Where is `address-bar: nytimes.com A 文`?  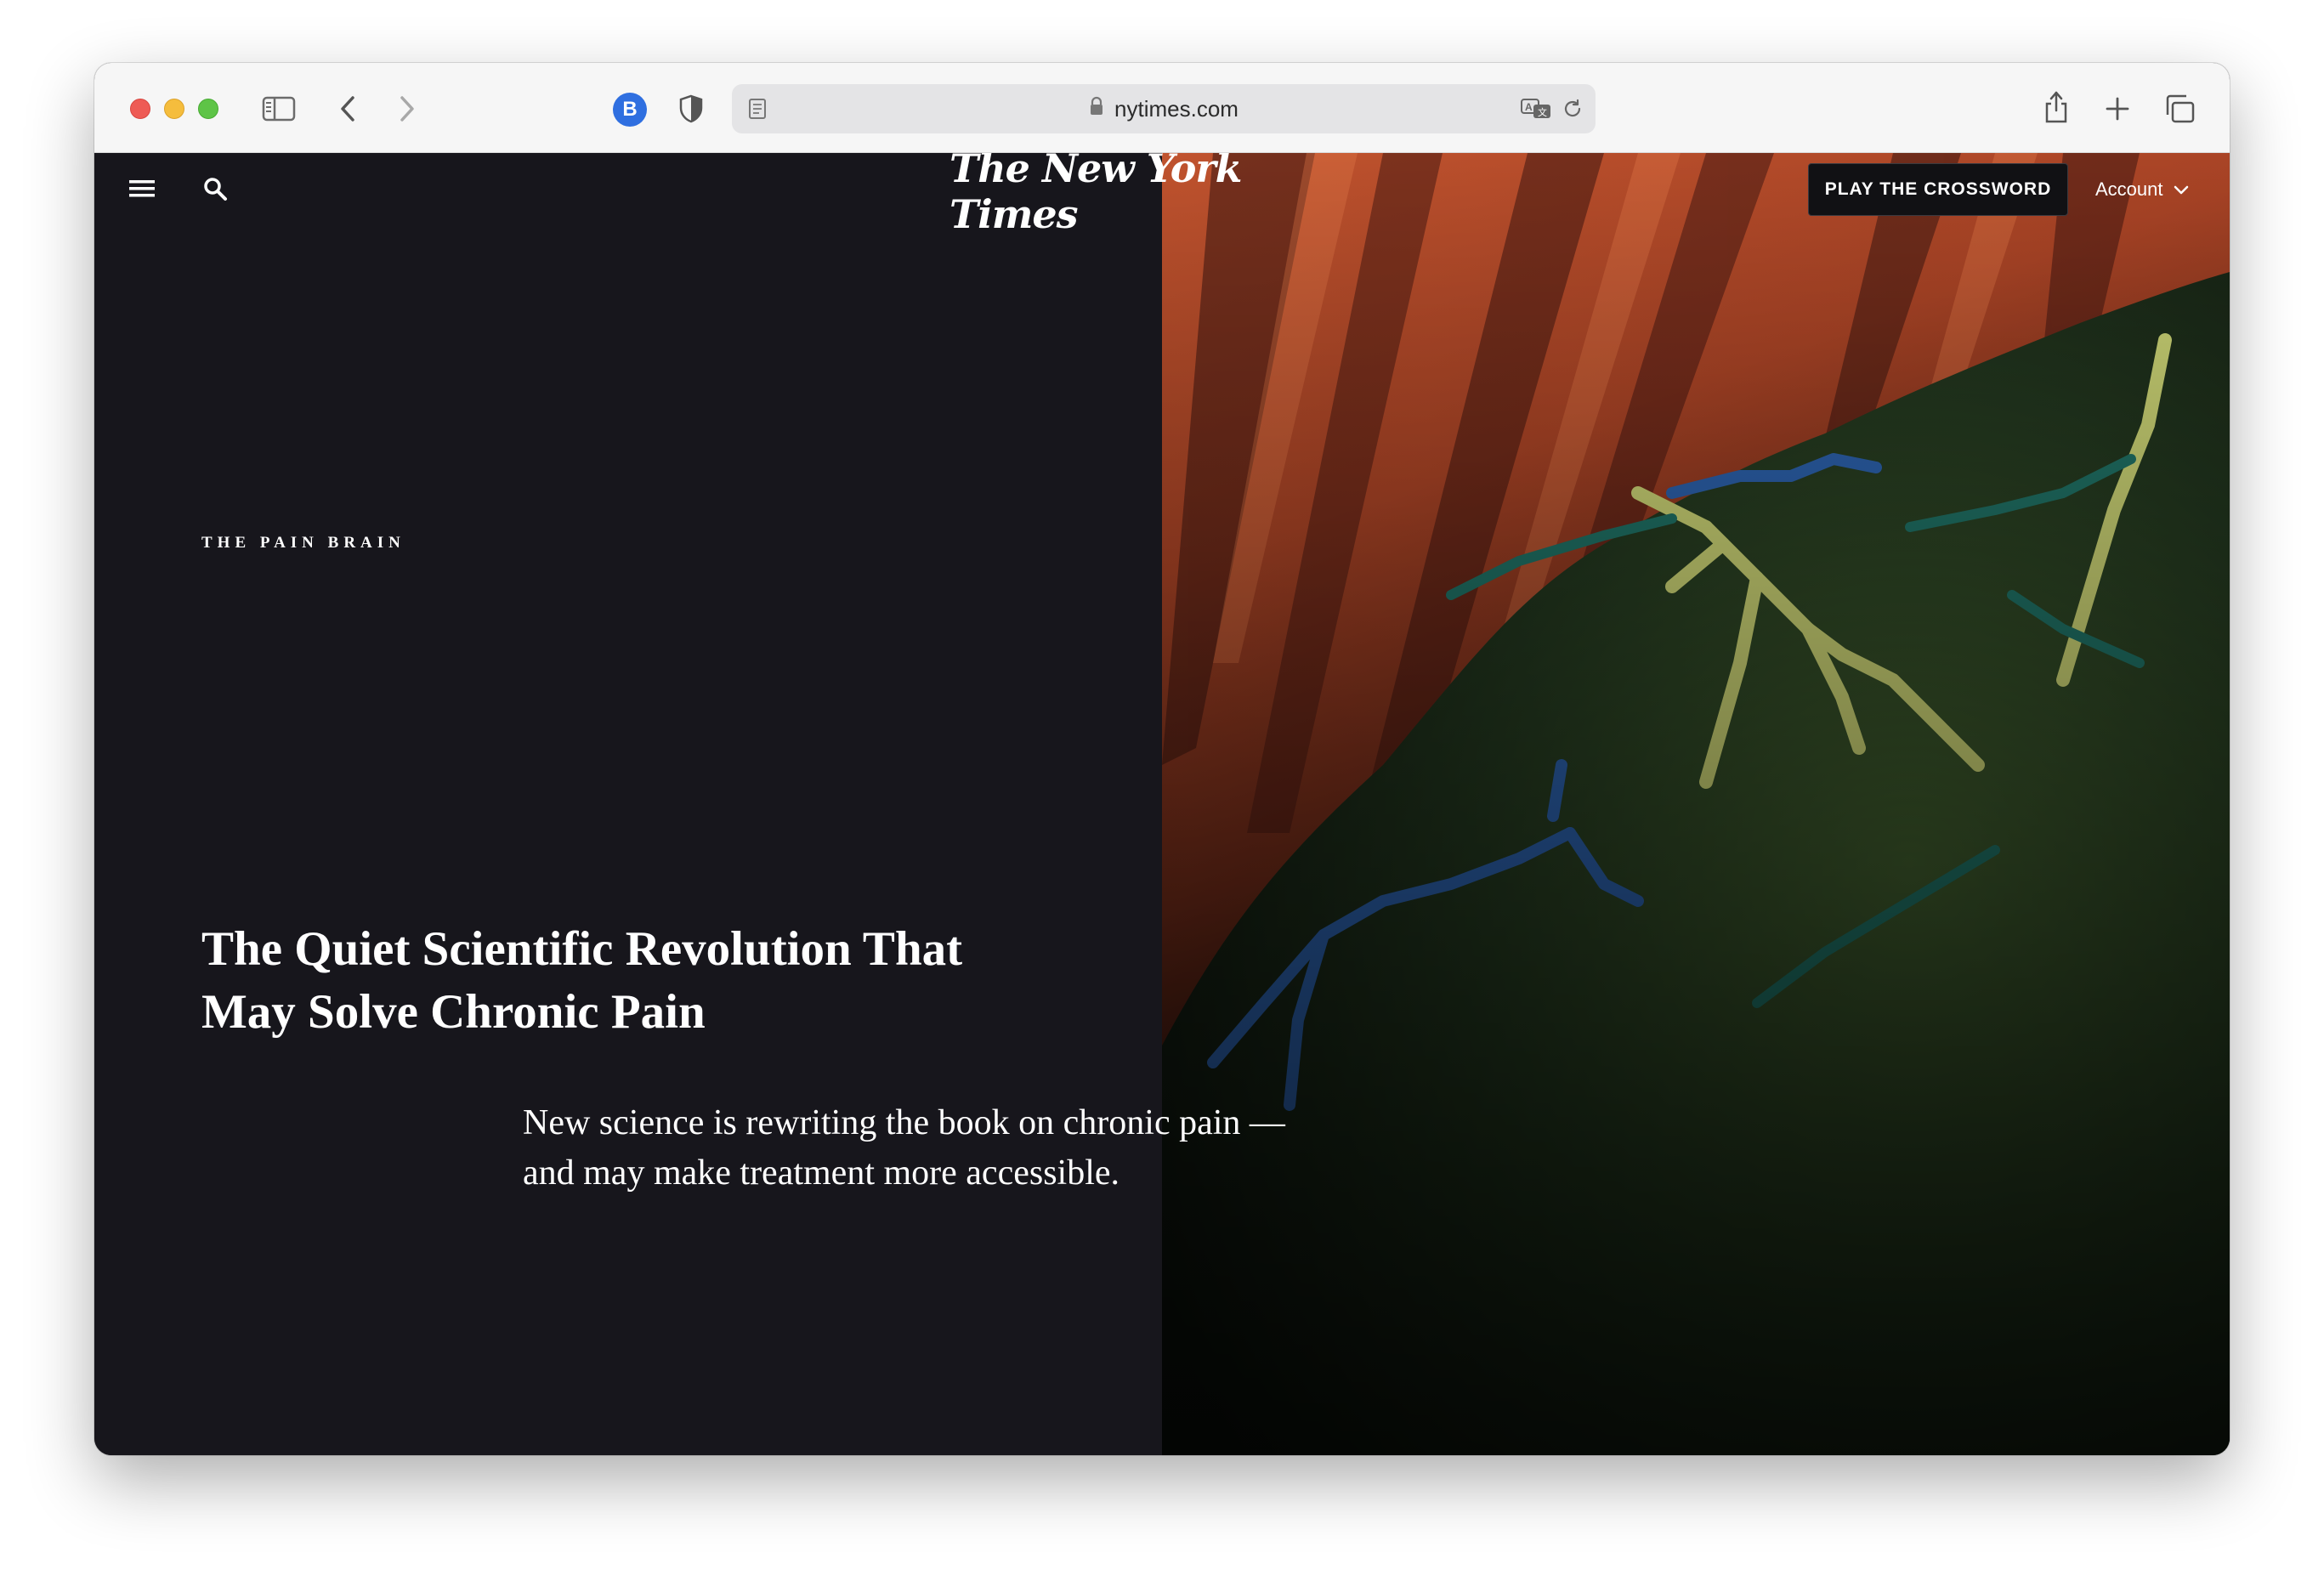 address-bar: nytimes.com A 文 is located at coordinates (1164, 108).